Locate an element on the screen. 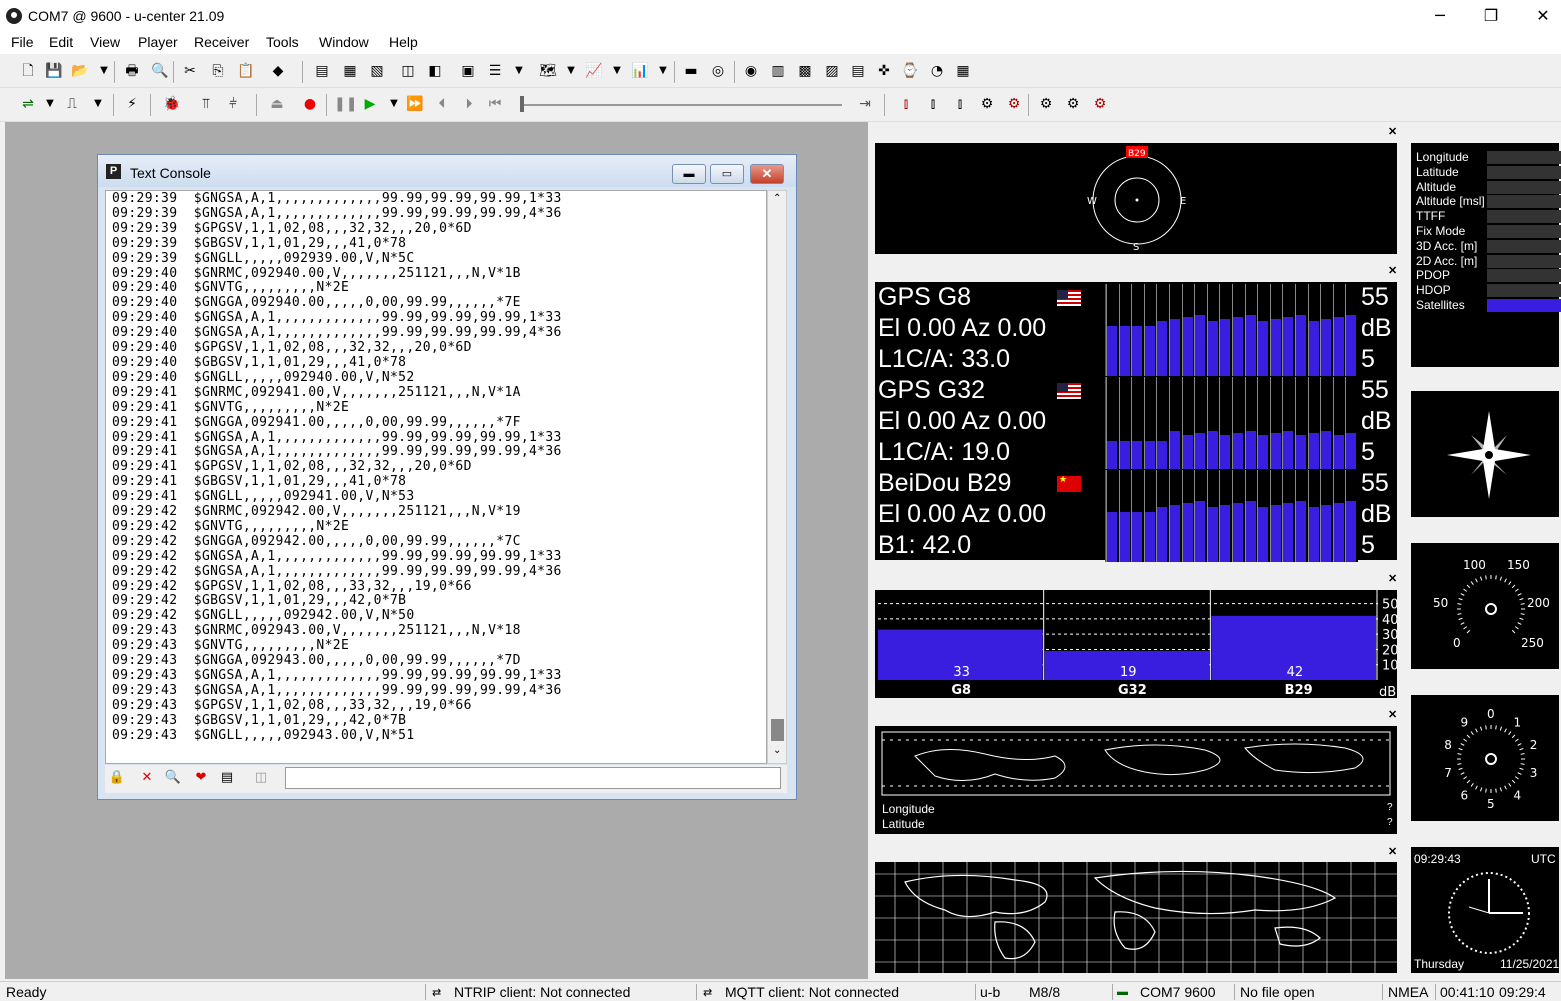 The height and width of the screenshot is (1001, 1561). pause-icon: ❚❚ is located at coordinates (345, 104).